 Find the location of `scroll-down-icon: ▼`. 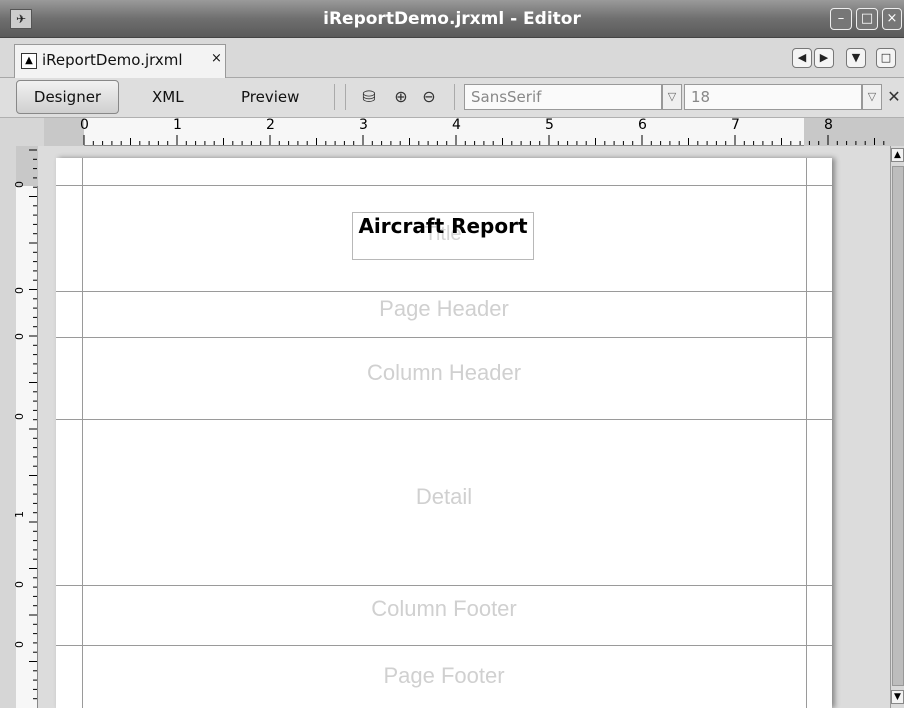

scroll-down-icon: ▼ is located at coordinates (897, 697).